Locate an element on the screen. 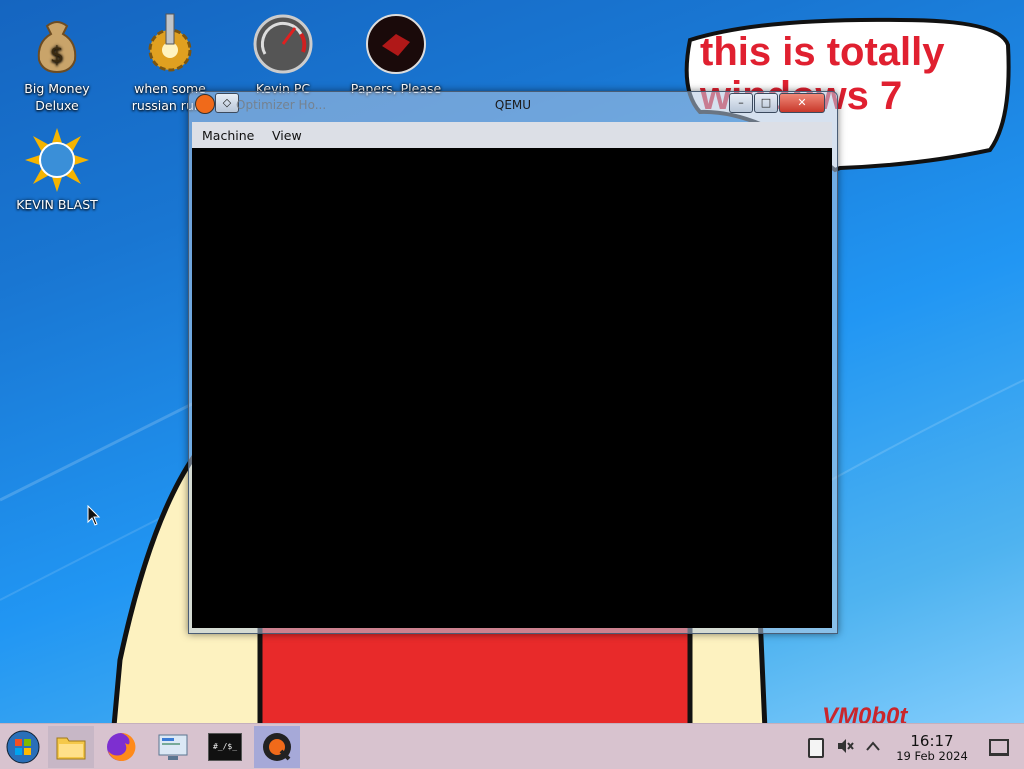 This screenshot has width=1024, height=769. desktop-icon-kevin-pc: Kevin PC is located at coordinates (283, 54).